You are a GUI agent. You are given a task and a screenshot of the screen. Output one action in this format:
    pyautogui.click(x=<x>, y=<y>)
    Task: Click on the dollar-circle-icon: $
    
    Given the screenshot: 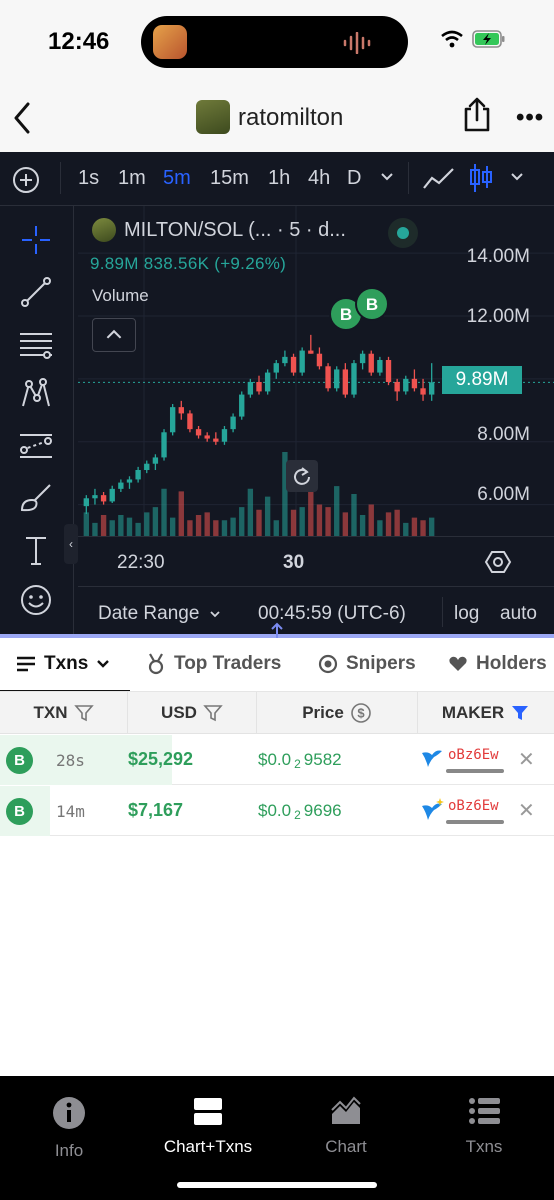 What is the action you would take?
    pyautogui.click(x=361, y=713)
    